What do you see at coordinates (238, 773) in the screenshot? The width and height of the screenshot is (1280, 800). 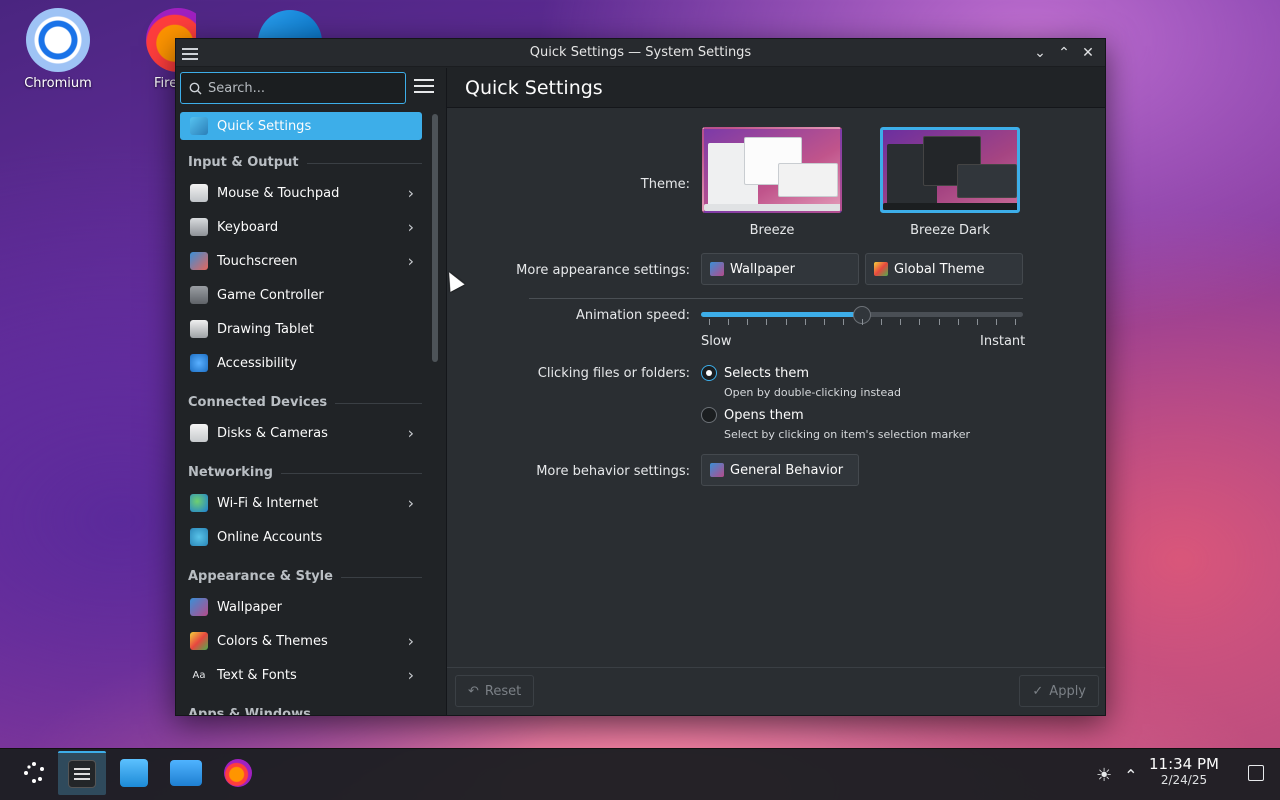 I see `taskbar-firefox` at bounding box center [238, 773].